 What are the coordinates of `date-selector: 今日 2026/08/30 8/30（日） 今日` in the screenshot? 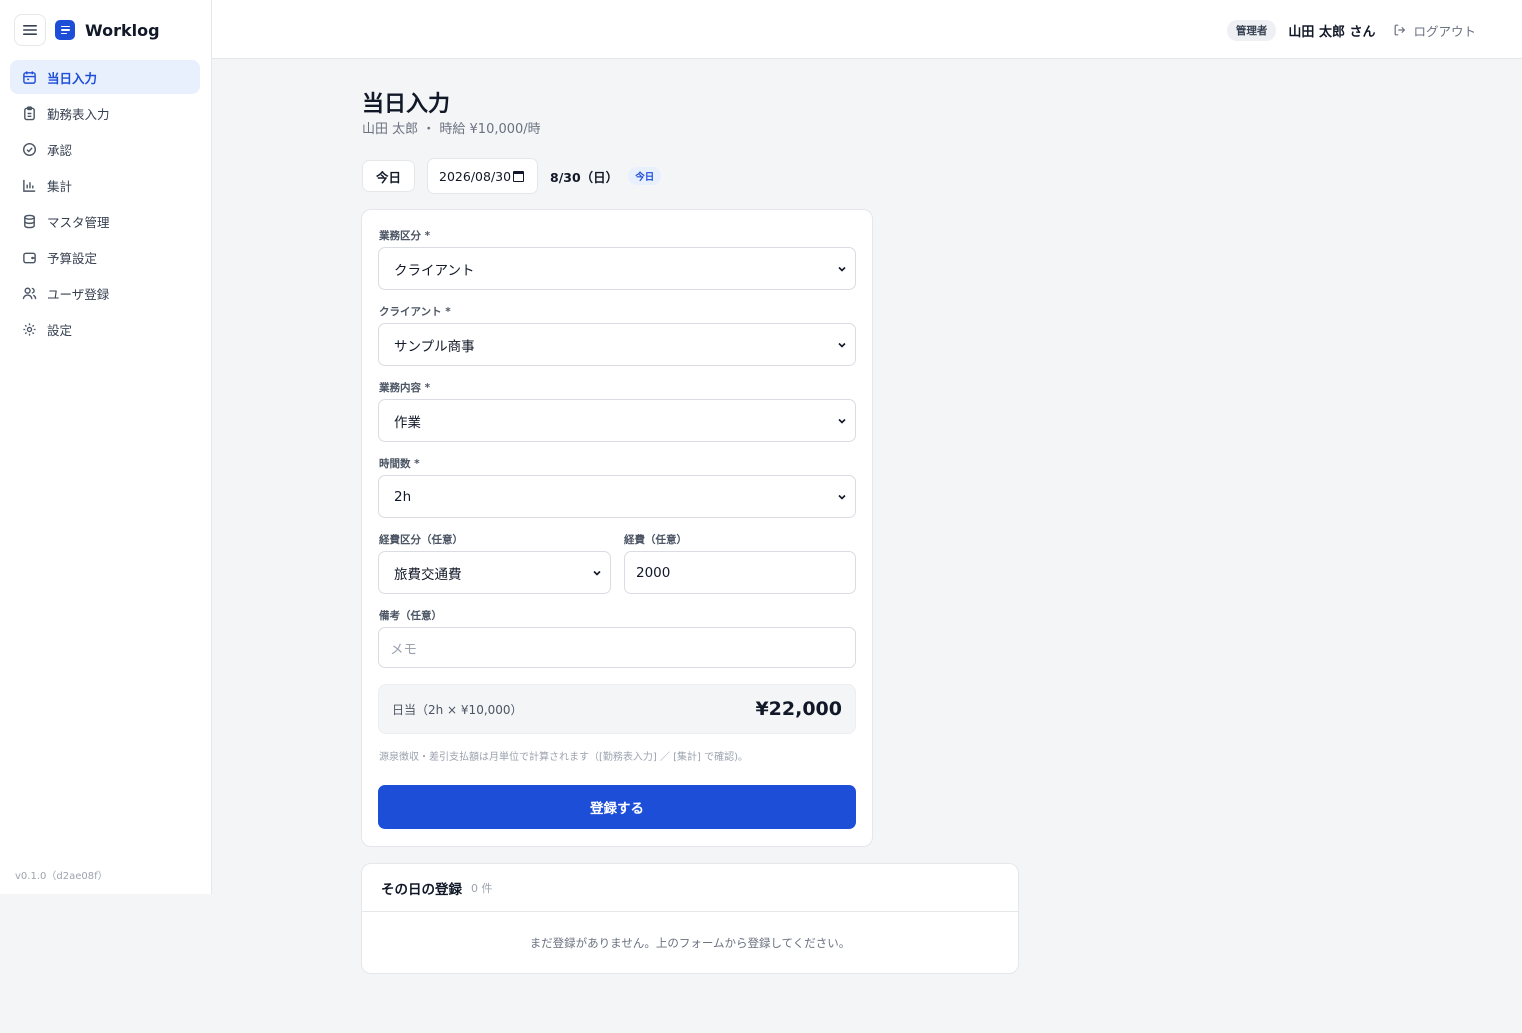 It's located at (512, 176).